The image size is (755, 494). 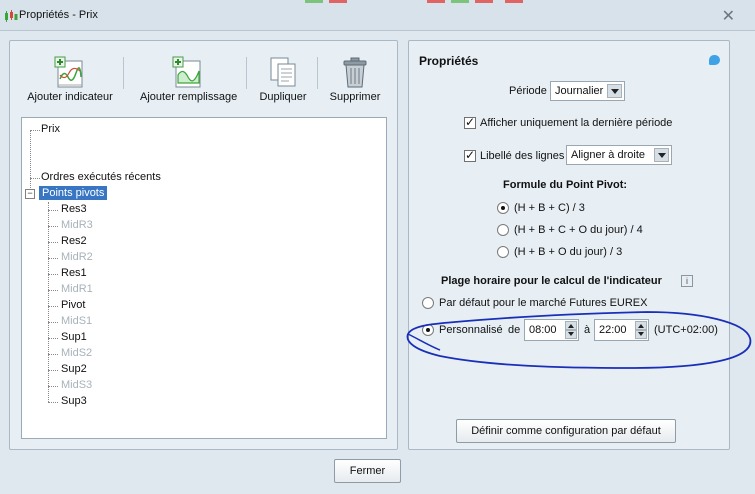 What do you see at coordinates (377, 15) in the screenshot?
I see `title-bar: Propriétés - Prix ✕` at bounding box center [377, 15].